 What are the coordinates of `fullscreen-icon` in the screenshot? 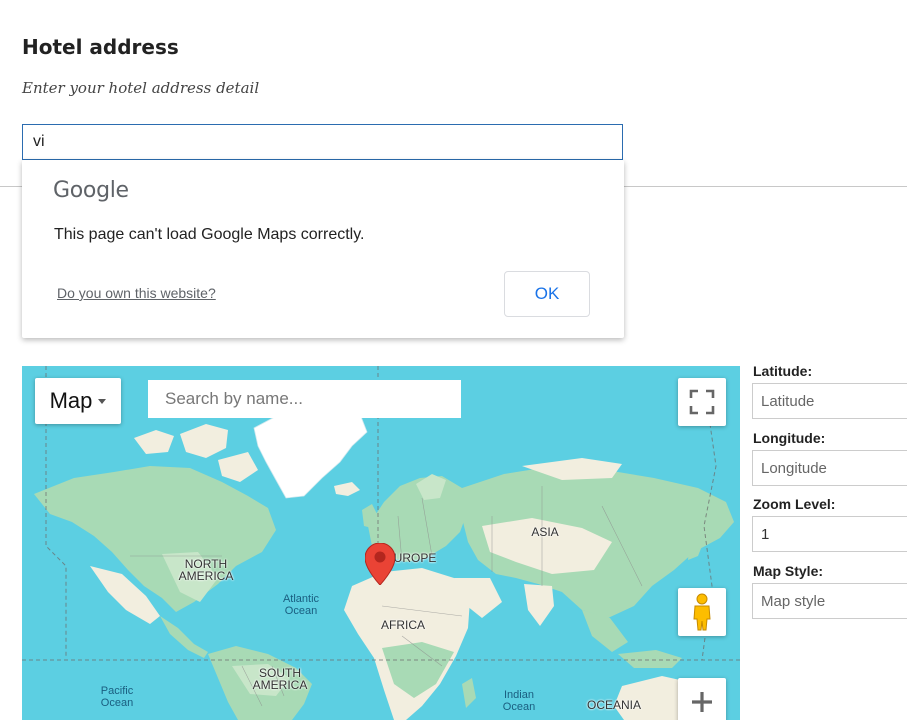 It's located at (702, 402).